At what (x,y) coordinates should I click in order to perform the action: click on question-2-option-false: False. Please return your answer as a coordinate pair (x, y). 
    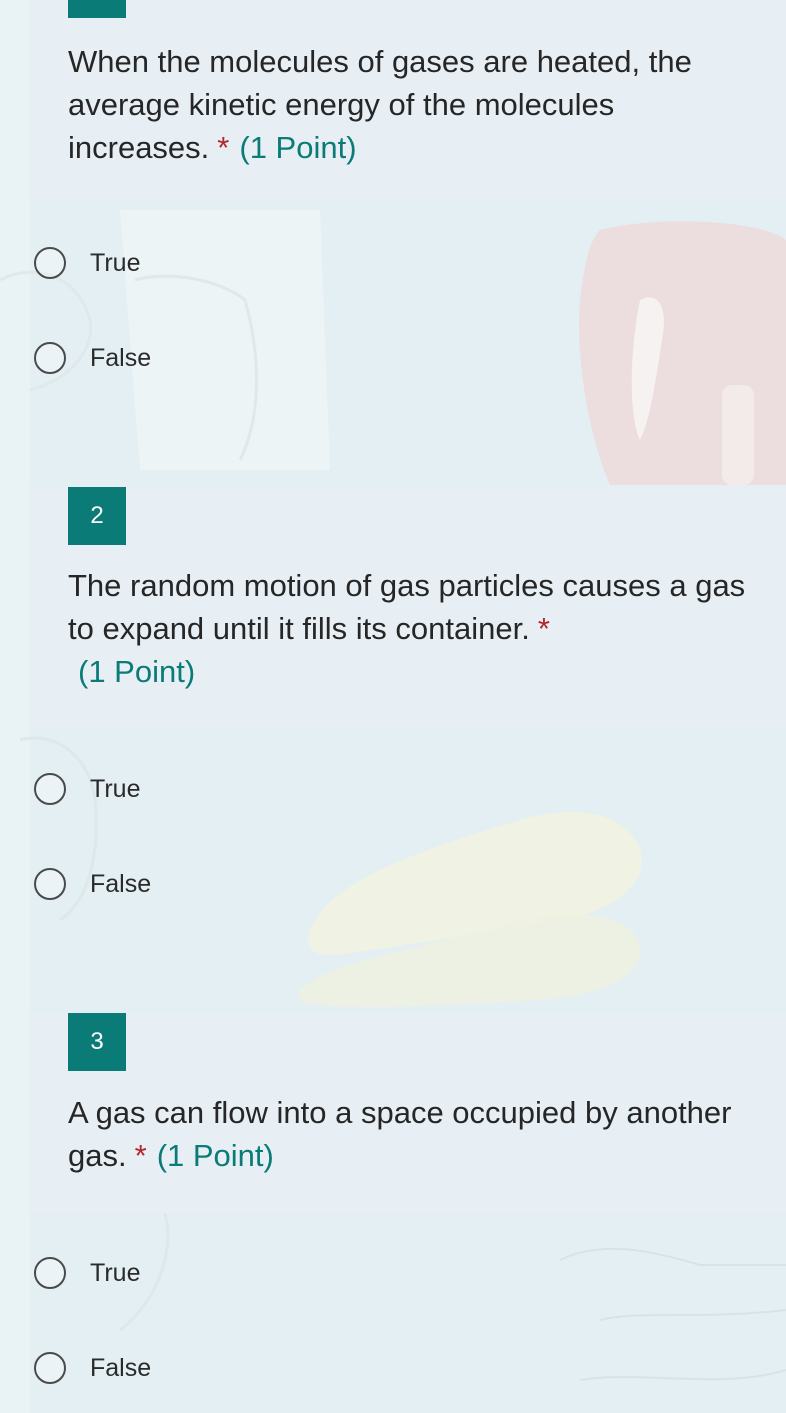
    Looking at the image, I should click on (92, 884).